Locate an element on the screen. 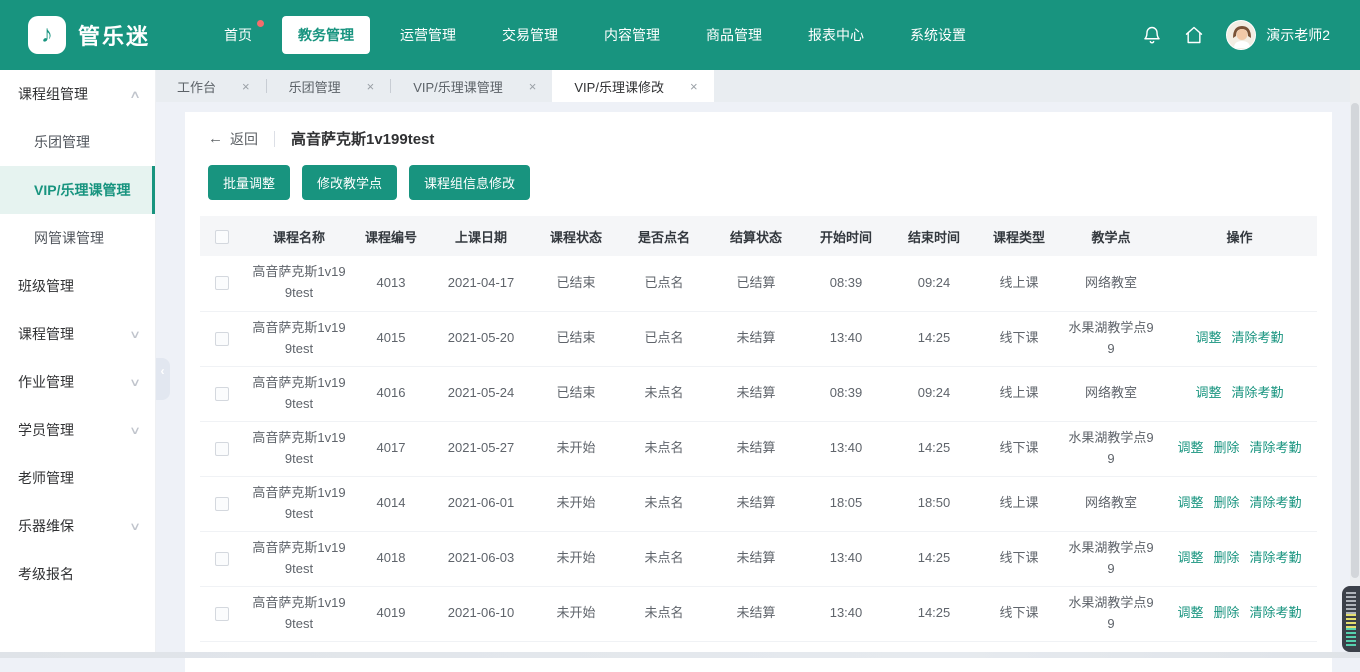  cell-start-time: 08:39 is located at coordinates (846, 393).